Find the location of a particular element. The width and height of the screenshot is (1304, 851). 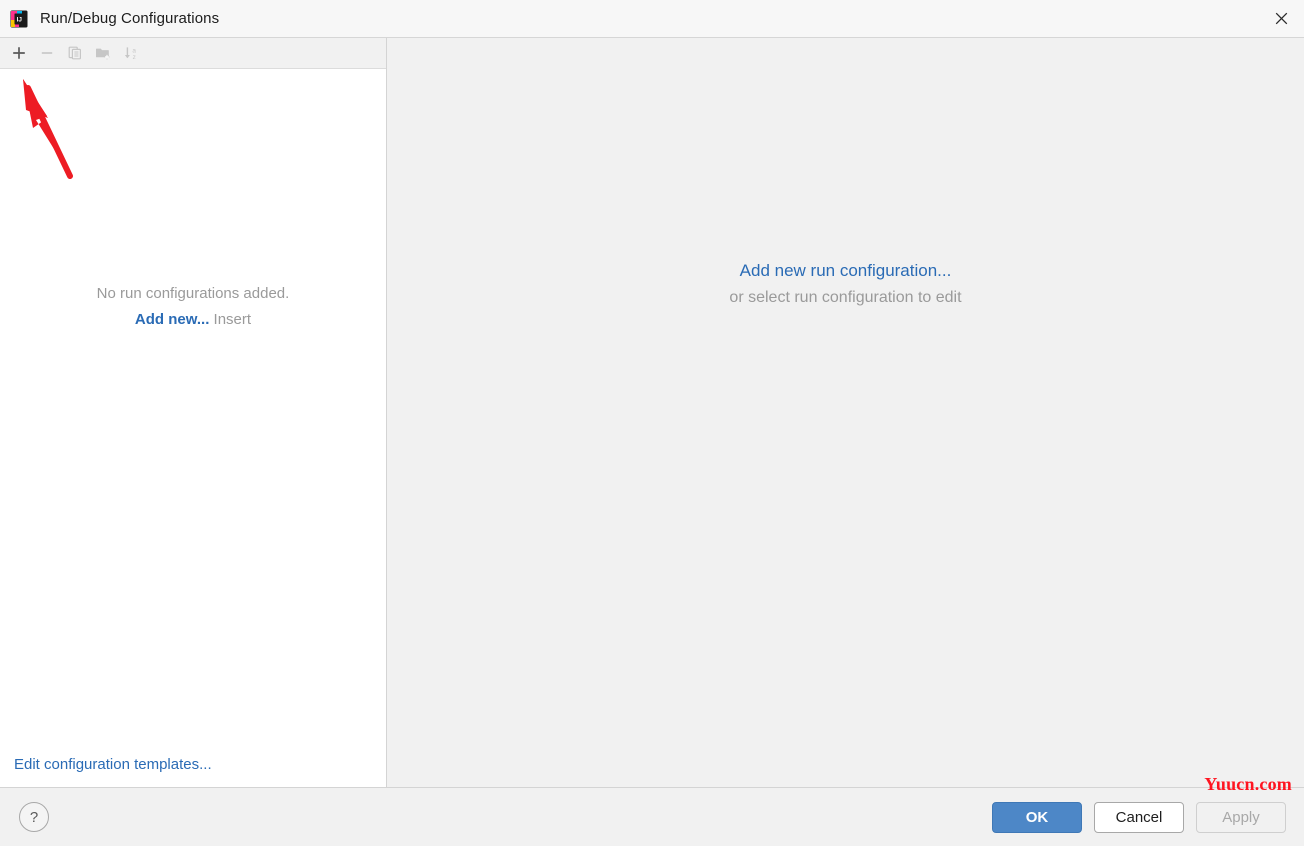

empty-state-text: No run configurations added. is located at coordinates (193, 293).